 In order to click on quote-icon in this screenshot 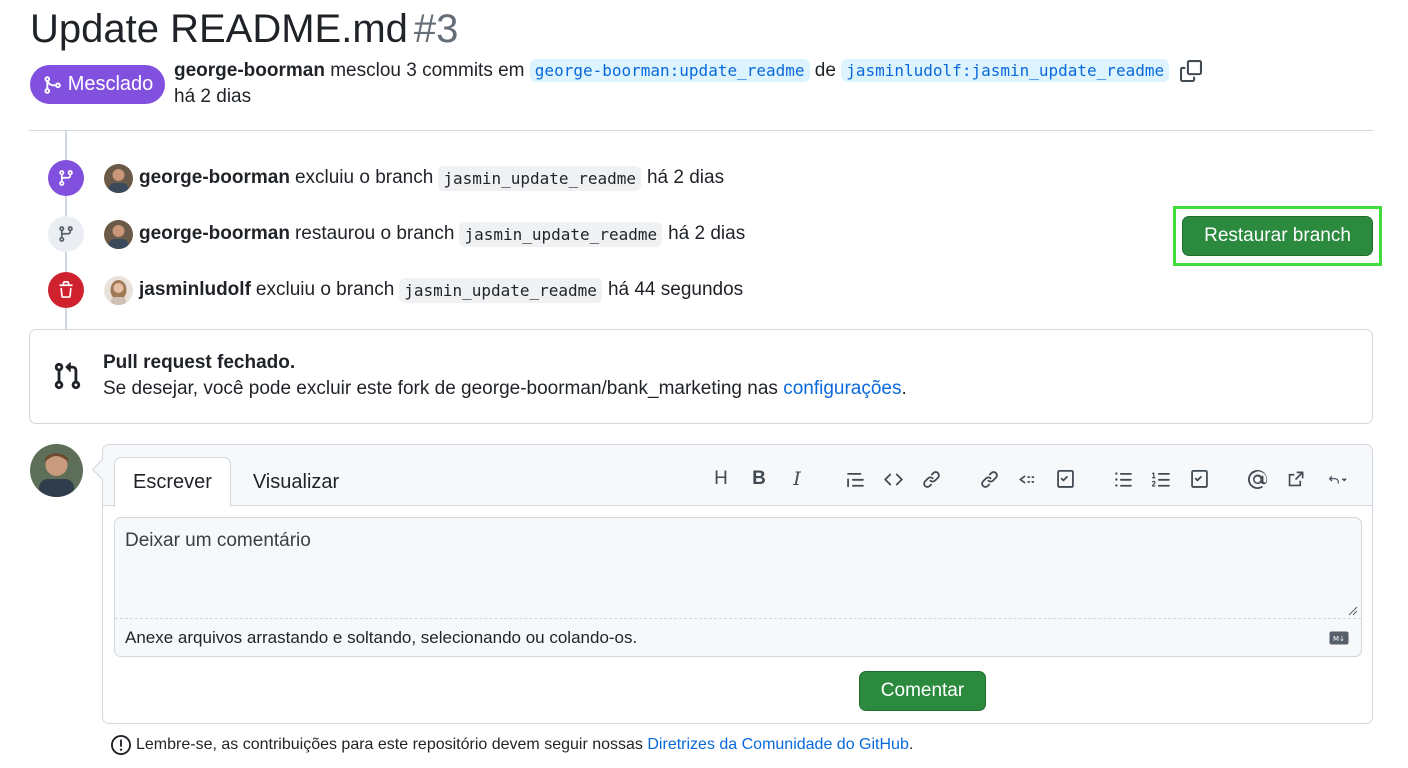, I will do `click(855, 479)`.